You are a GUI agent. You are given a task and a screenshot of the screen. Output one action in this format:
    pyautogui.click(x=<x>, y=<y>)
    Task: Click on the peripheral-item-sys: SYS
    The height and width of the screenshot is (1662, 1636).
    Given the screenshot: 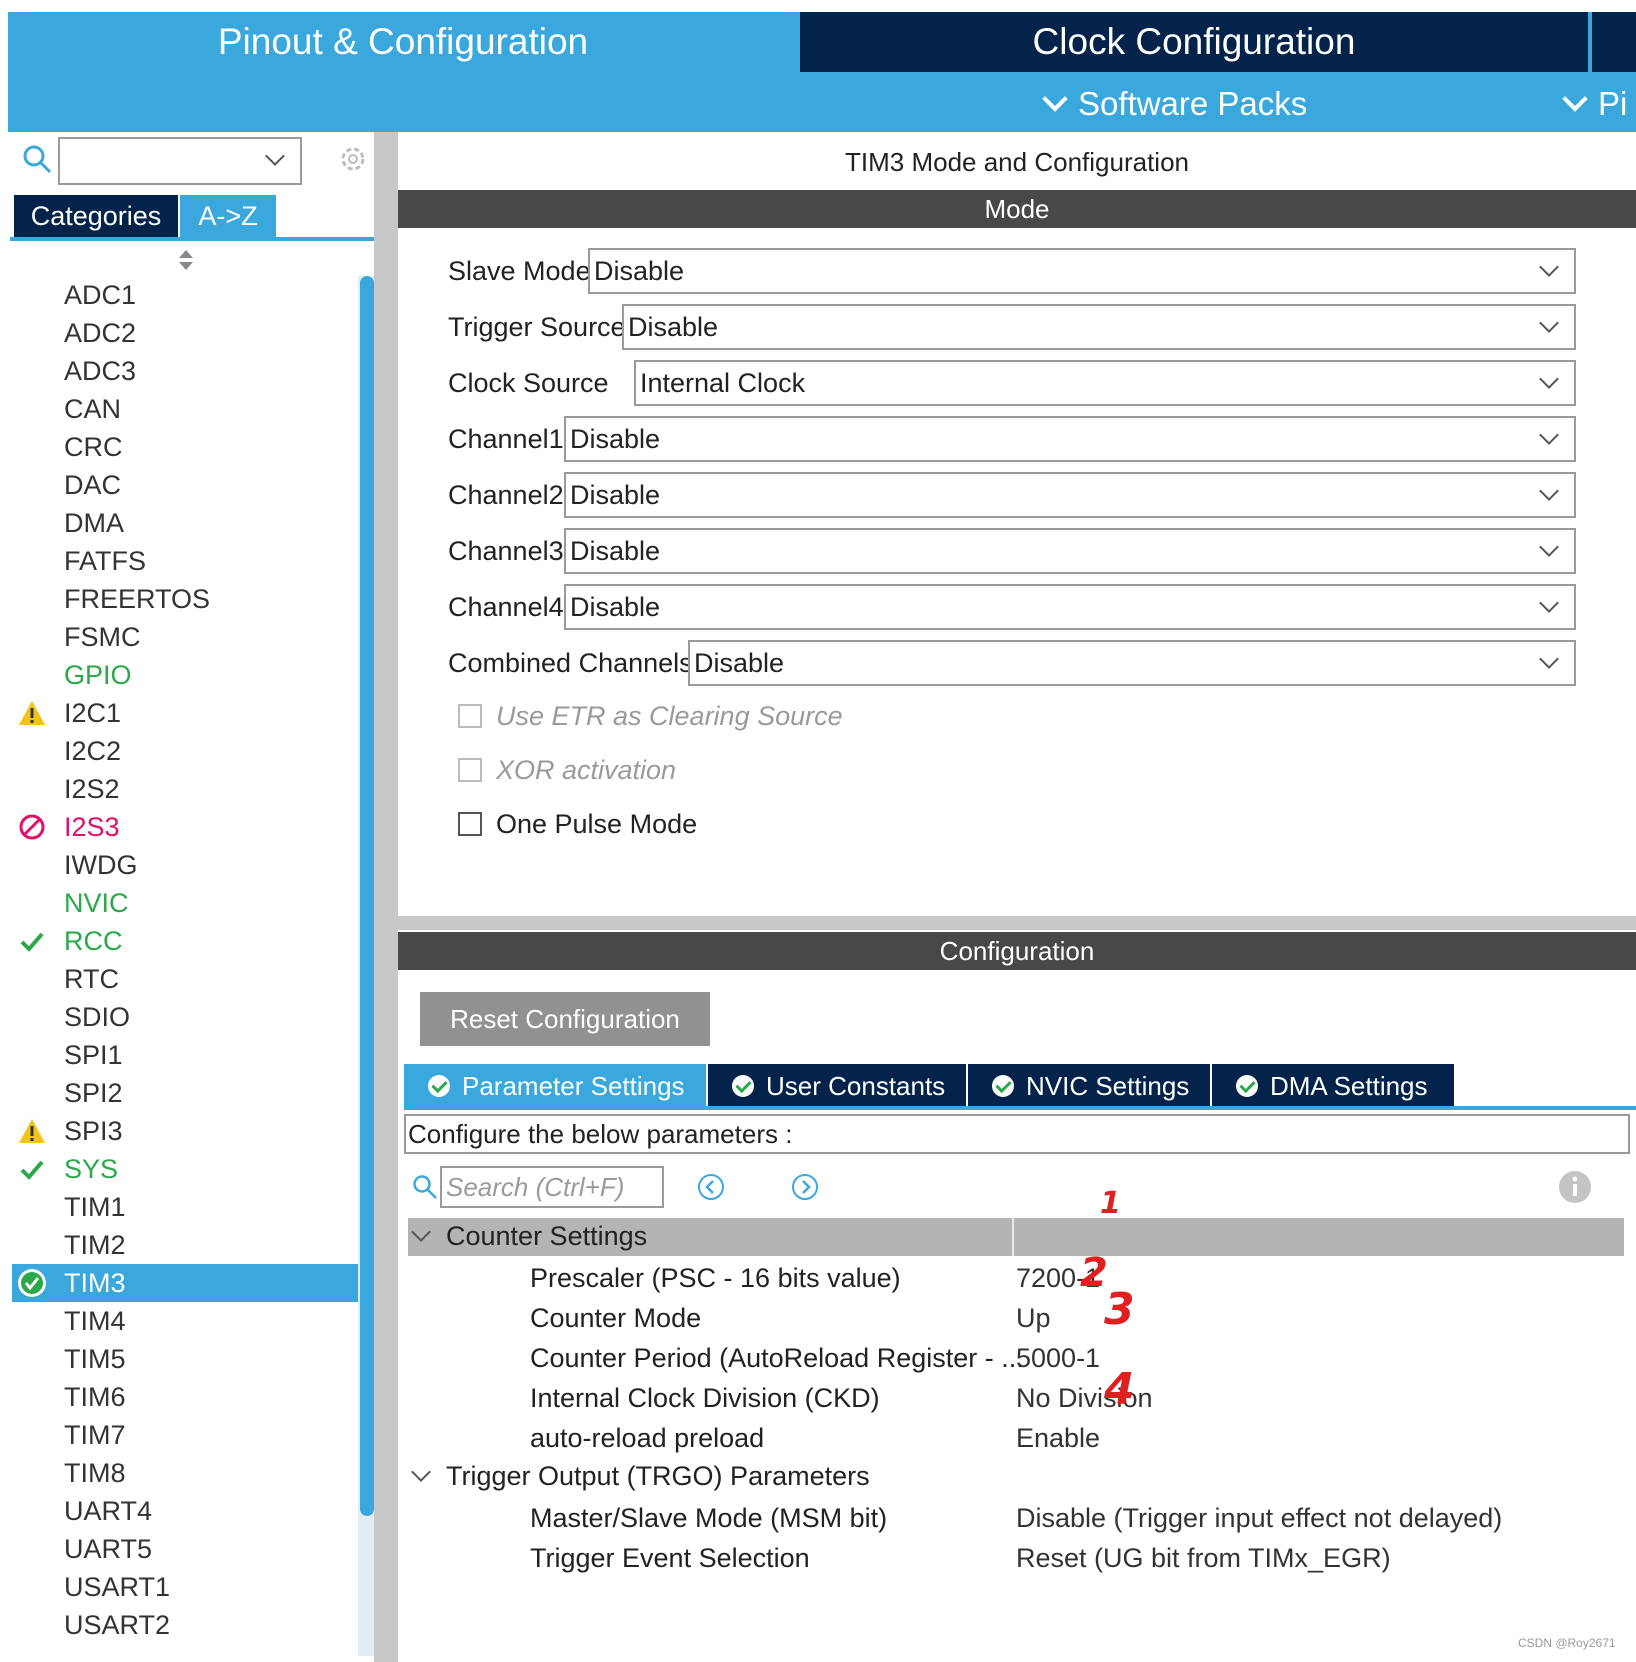 What is the action you would take?
    pyautogui.click(x=185, y=1169)
    